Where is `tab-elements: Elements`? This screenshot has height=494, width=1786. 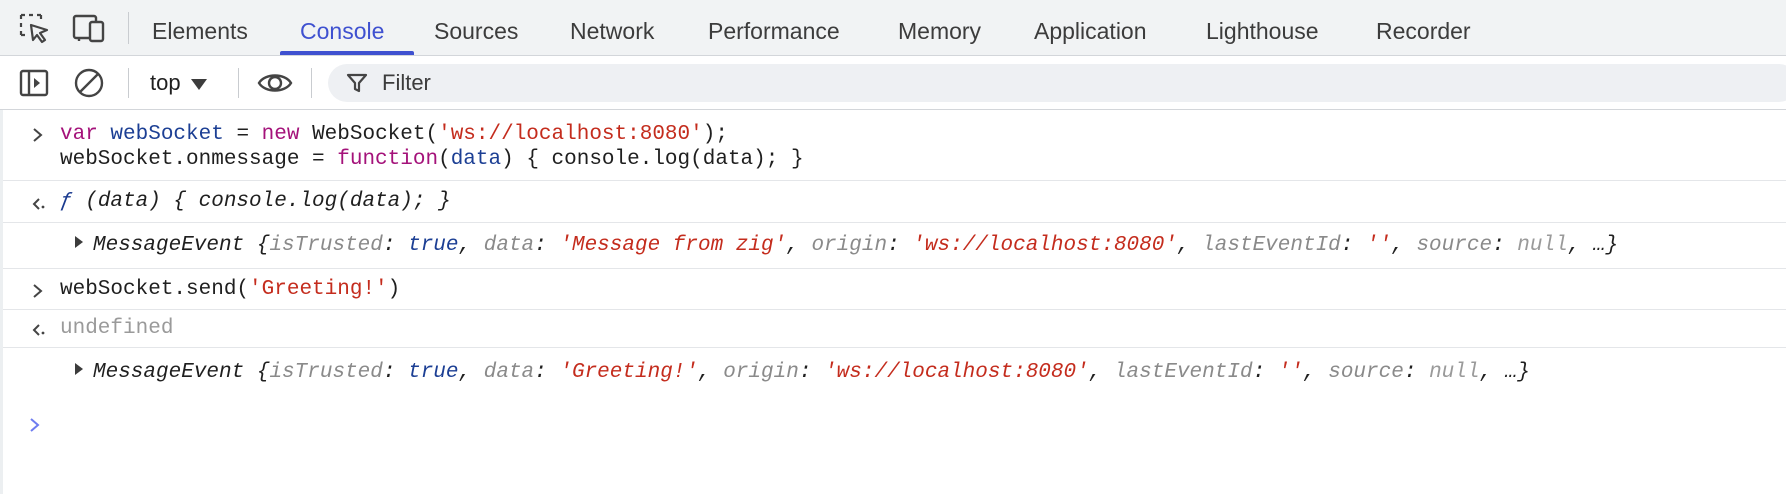 tab-elements: Elements is located at coordinates (200, 28).